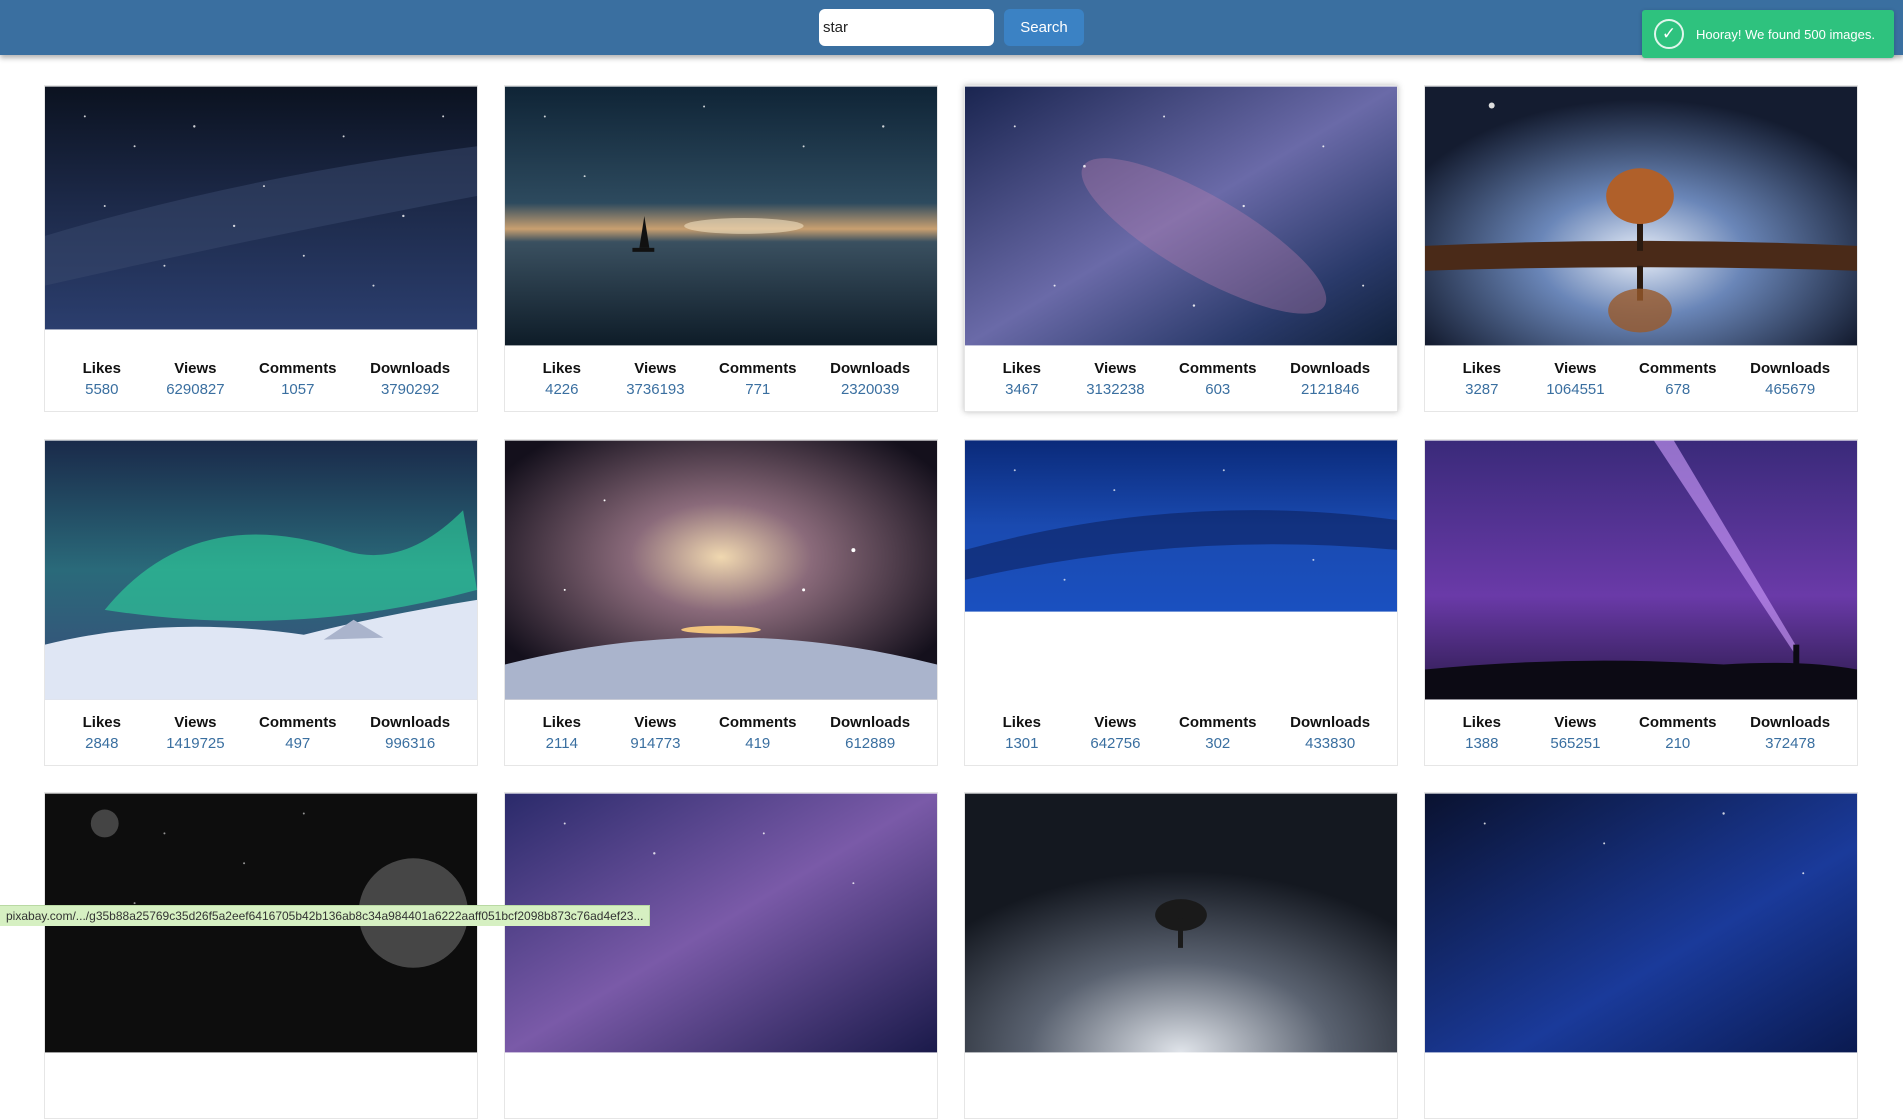  What do you see at coordinates (1218, 744) in the screenshot?
I see `comments-value: 302` at bounding box center [1218, 744].